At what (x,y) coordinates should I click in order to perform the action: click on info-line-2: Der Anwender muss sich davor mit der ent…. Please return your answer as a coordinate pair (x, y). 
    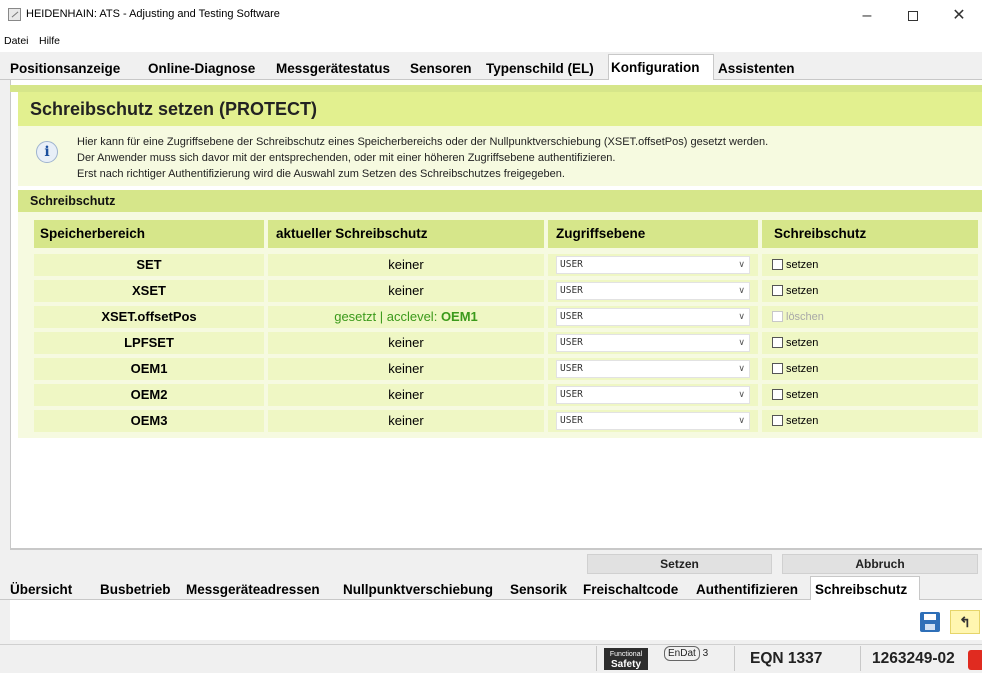
    Looking at the image, I should click on (346, 158).